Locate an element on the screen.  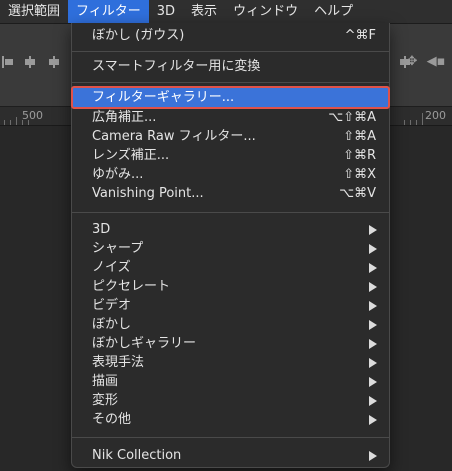
menu-item-camera-raw: Camera Raw フィルター... ⇧⌘A is located at coordinates (230, 136).